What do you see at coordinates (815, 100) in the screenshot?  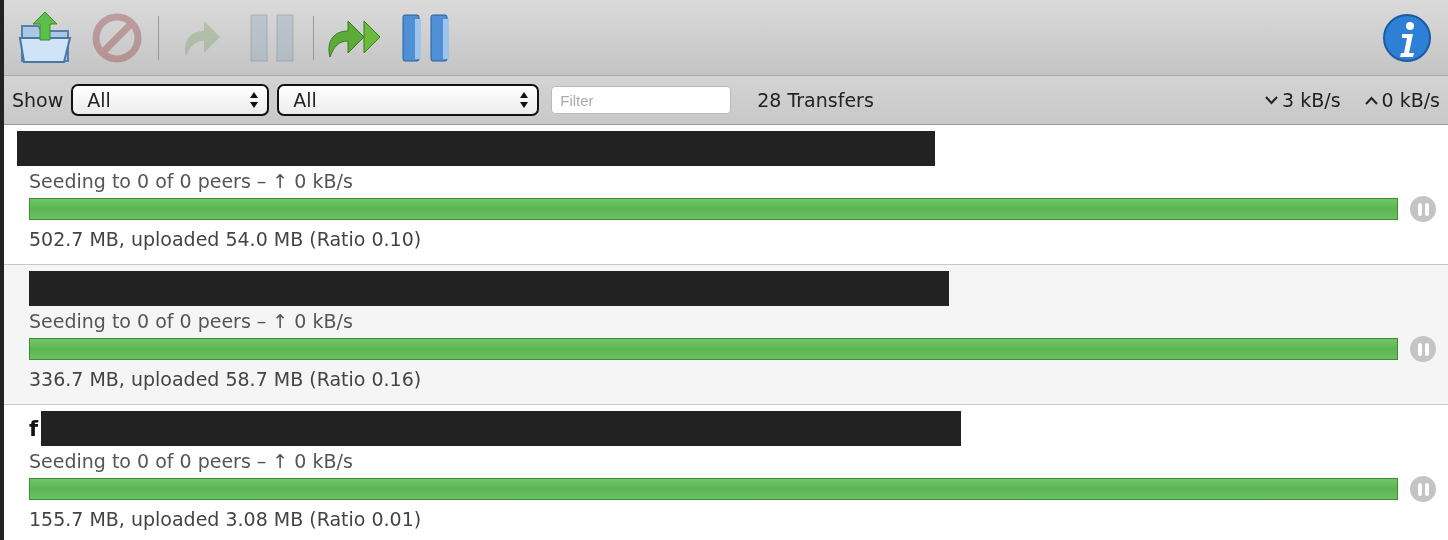 I see `transfer-count: 28 Transfers` at bounding box center [815, 100].